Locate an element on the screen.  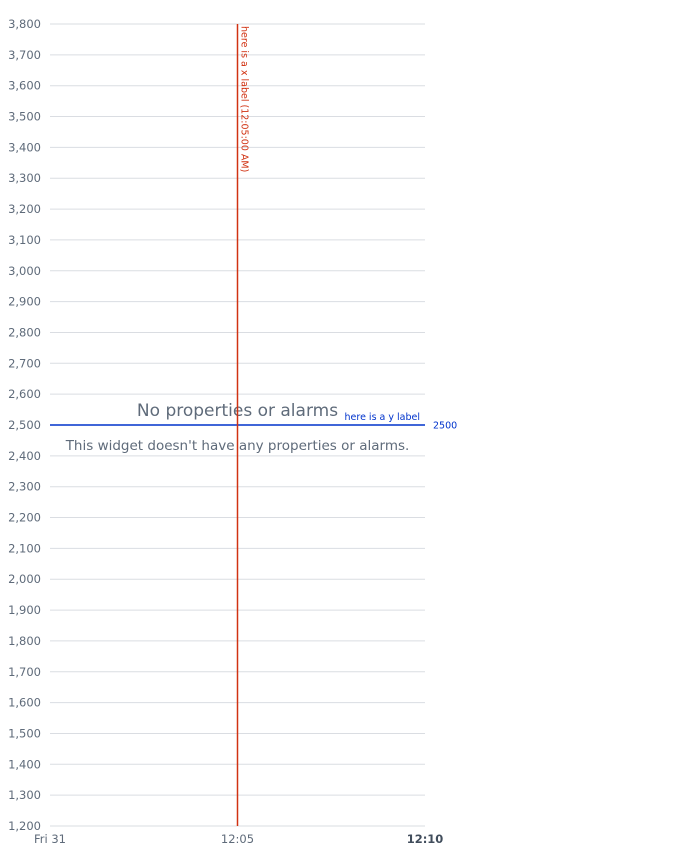
y-tick-label: 2,100 is located at coordinates (24, 548).